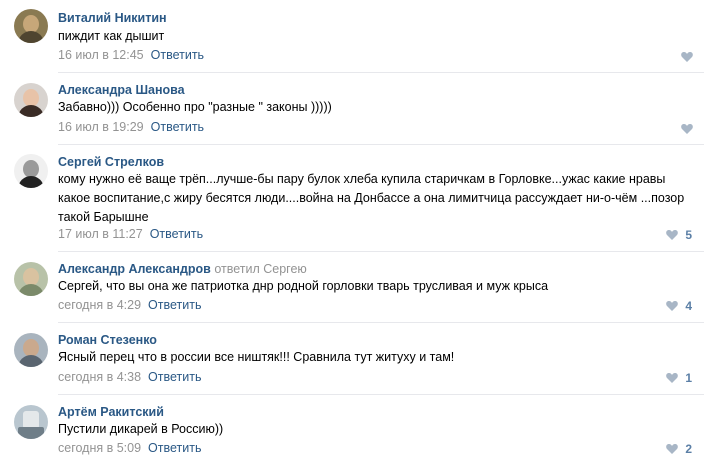 The width and height of the screenshot is (723, 469). What do you see at coordinates (688, 234) in the screenshot?
I see `like-count: 5` at bounding box center [688, 234].